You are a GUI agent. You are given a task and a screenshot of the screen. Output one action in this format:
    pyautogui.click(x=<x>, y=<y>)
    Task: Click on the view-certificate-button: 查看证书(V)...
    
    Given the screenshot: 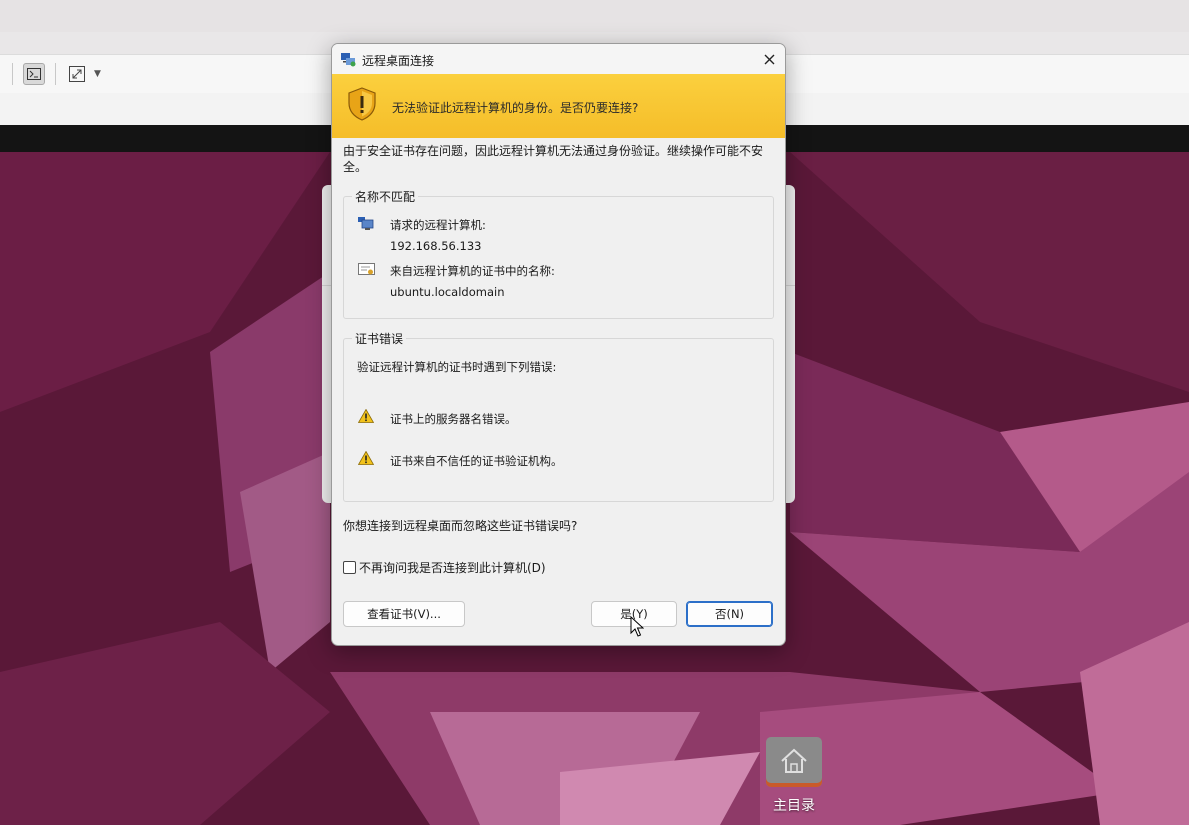 What is the action you would take?
    pyautogui.click(x=404, y=614)
    